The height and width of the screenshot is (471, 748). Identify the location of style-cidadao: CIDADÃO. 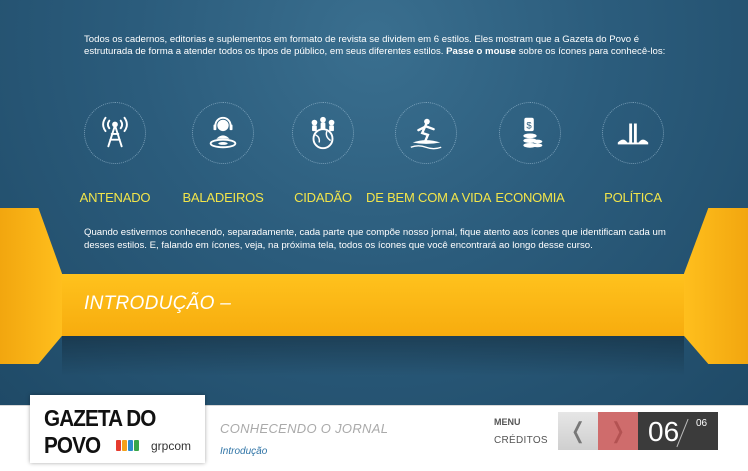
(323, 153).